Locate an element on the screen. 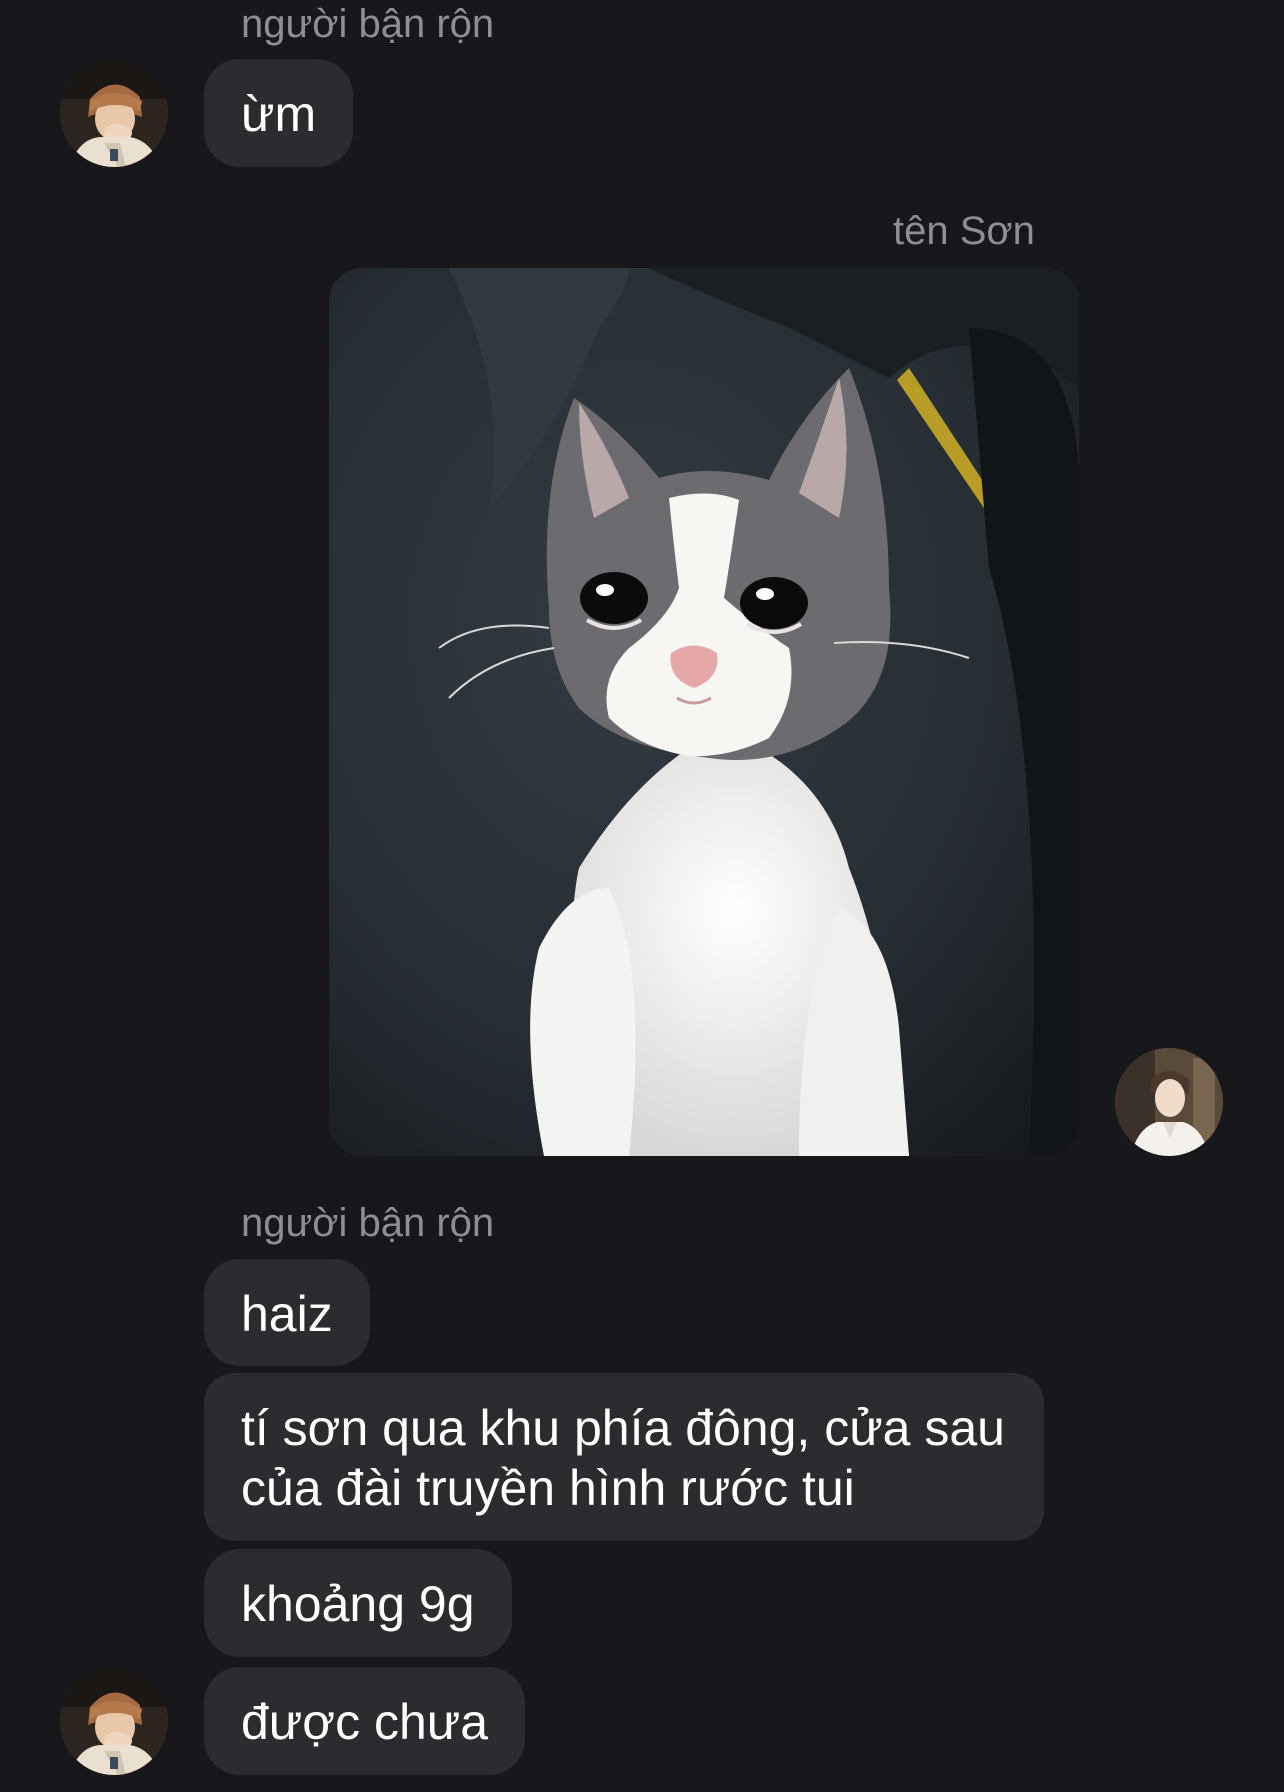 The width and height of the screenshot is (1284, 1792). sender-name: tên Sơn is located at coordinates (964, 231).